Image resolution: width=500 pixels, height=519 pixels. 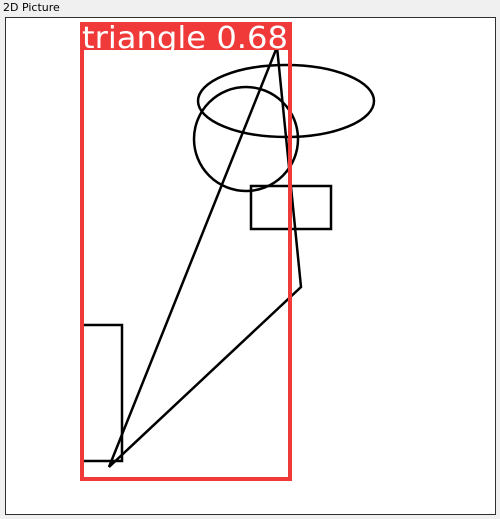 What do you see at coordinates (185, 38) in the screenshot?
I see `detection-label: triangle 0.68` at bounding box center [185, 38].